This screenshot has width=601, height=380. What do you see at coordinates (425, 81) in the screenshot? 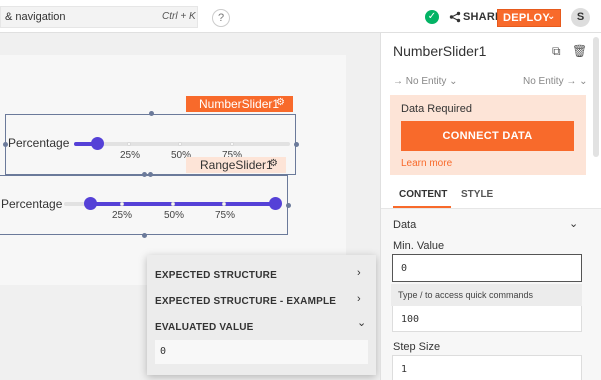
I see `entity-selector-left: → No Entity ⌄` at bounding box center [425, 81].